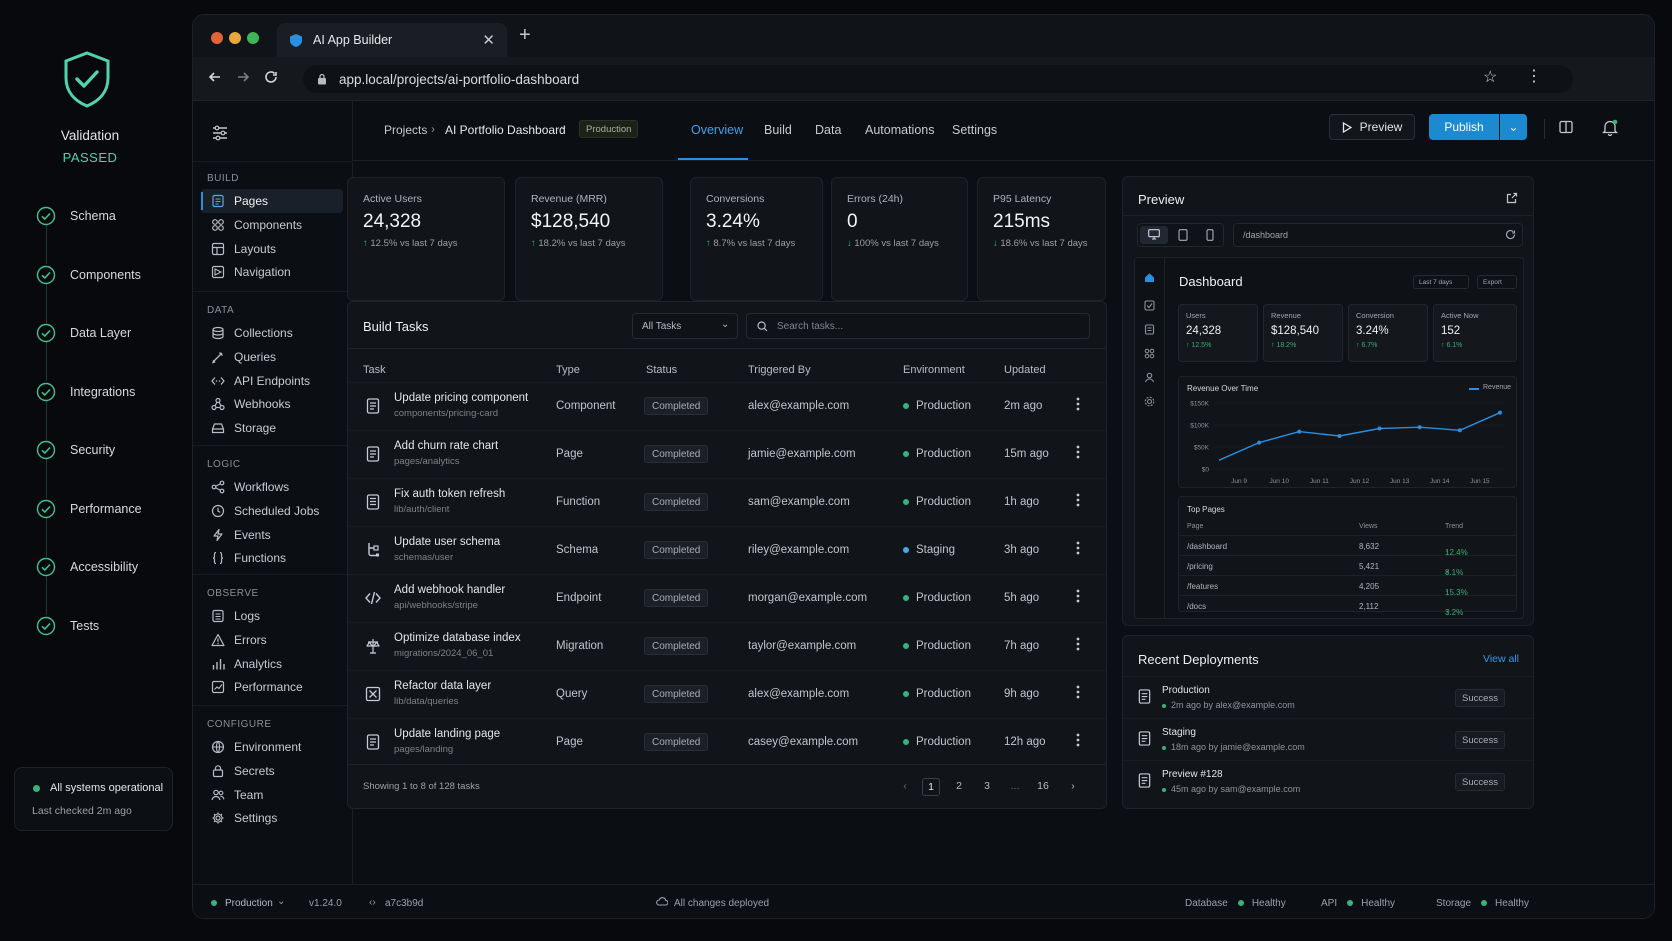 The height and width of the screenshot is (941, 1672). Describe the element at coordinates (272, 404) in the screenshot. I see `sidebar-item-webhooks: Webhooks` at that location.